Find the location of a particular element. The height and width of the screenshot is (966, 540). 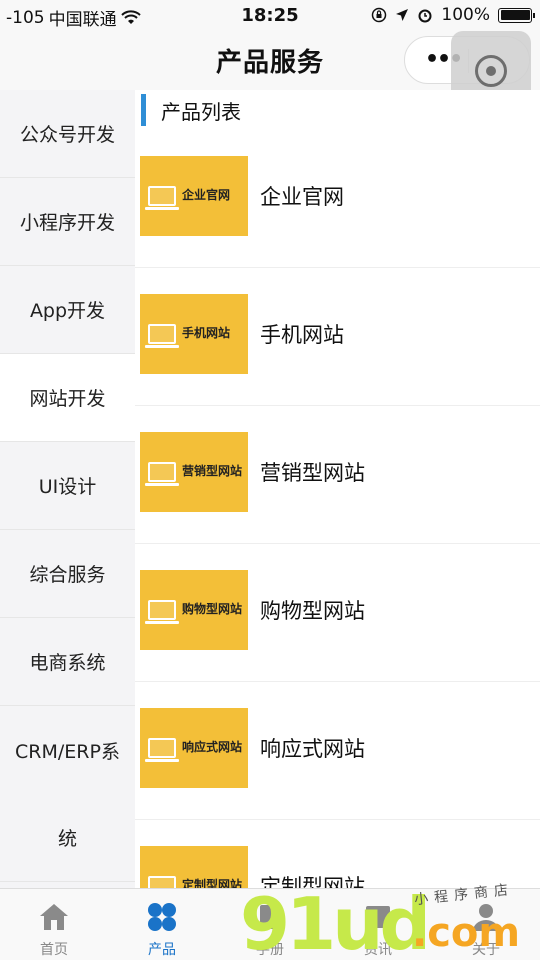

product-thumbnail: 购物型网站 is located at coordinates (194, 610).